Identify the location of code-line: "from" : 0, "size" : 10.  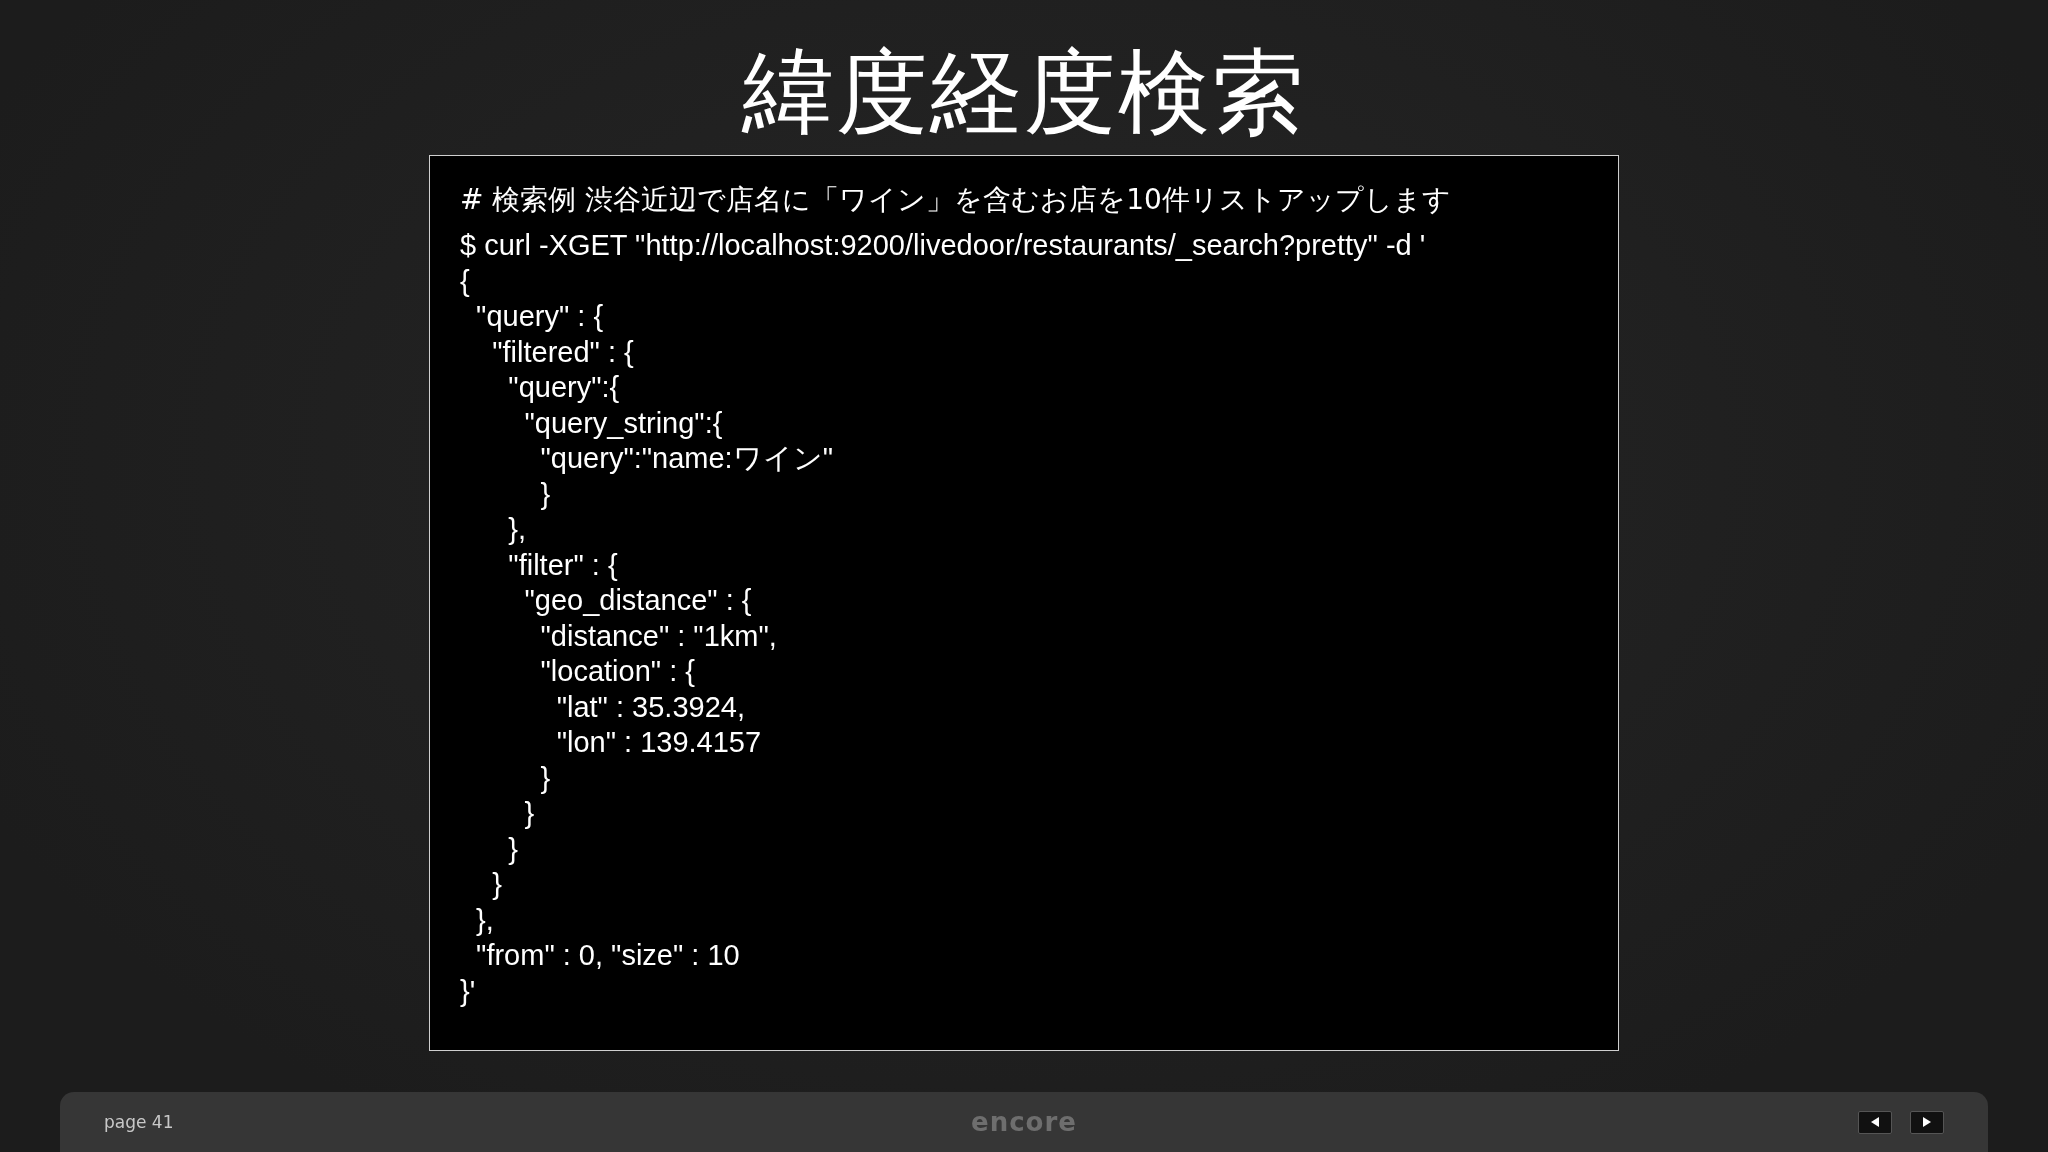
(607, 956).